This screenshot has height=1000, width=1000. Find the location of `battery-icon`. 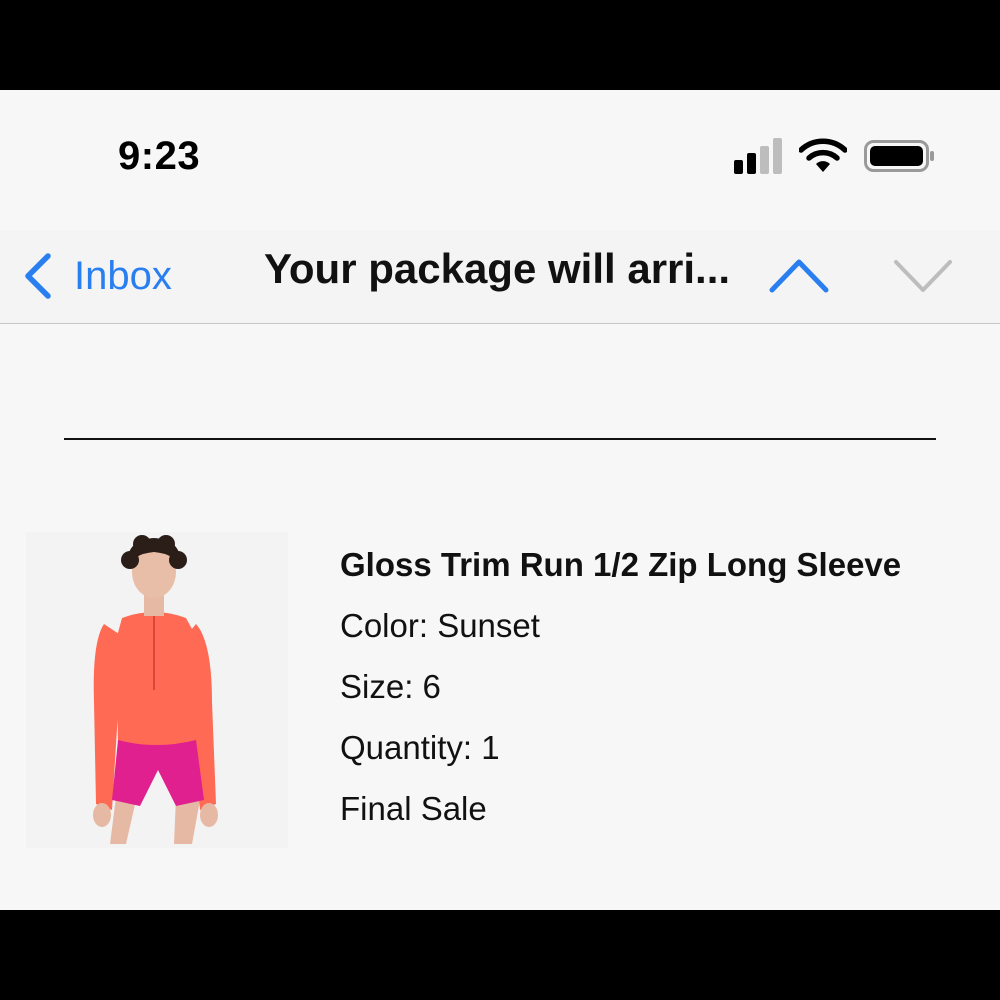

battery-icon is located at coordinates (899, 156).